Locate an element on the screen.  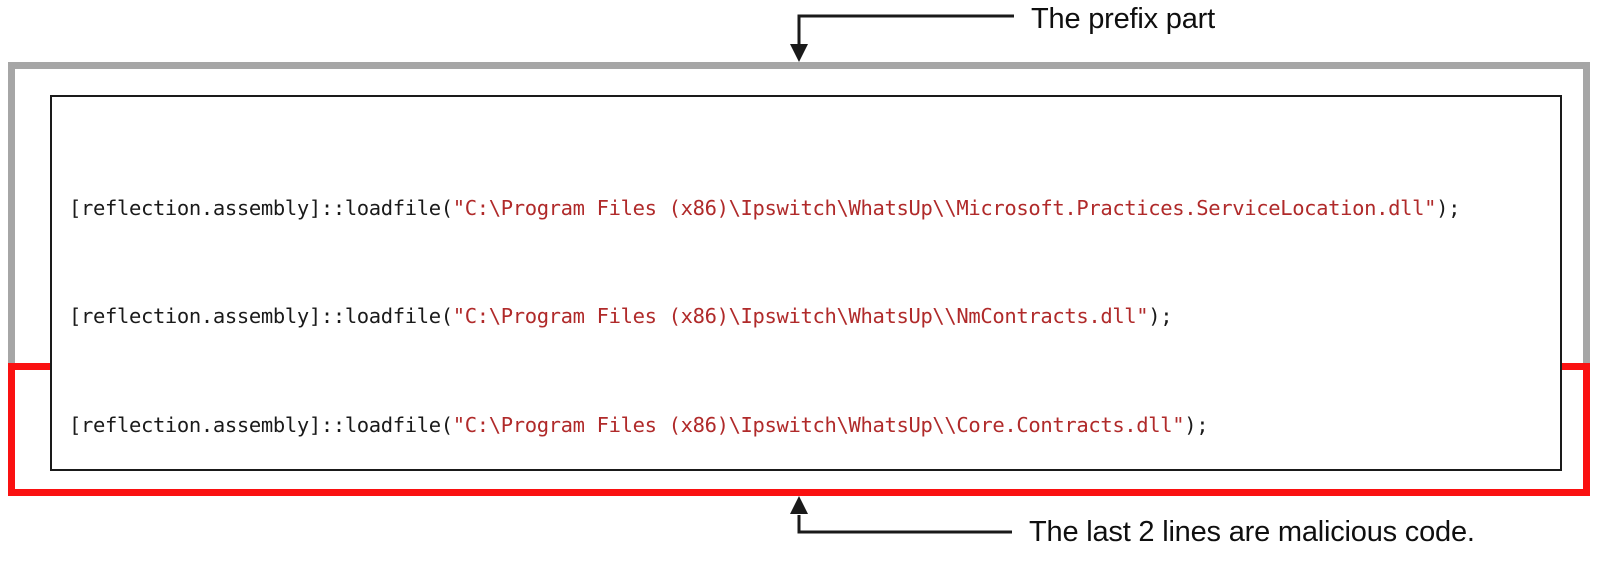
prefix-callout-label: The prefix part is located at coordinates (1123, 19).